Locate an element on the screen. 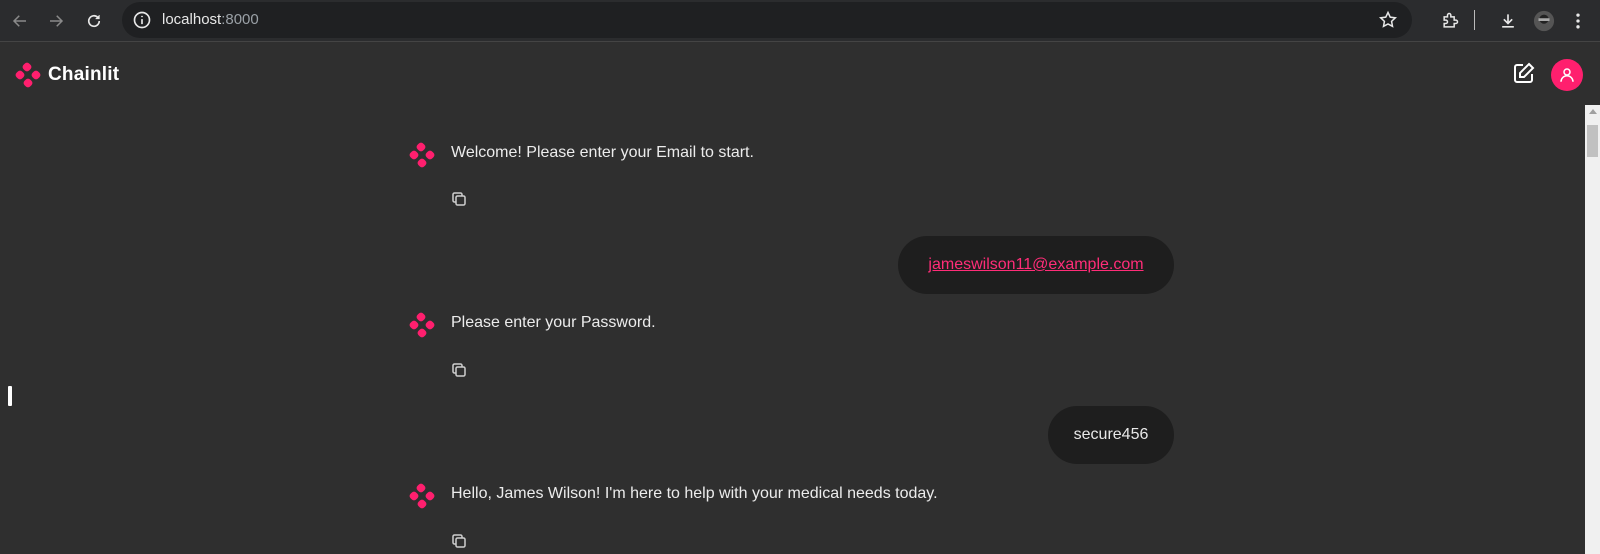 The image size is (1600, 554). arrow-left-icon is located at coordinates (19, 21).